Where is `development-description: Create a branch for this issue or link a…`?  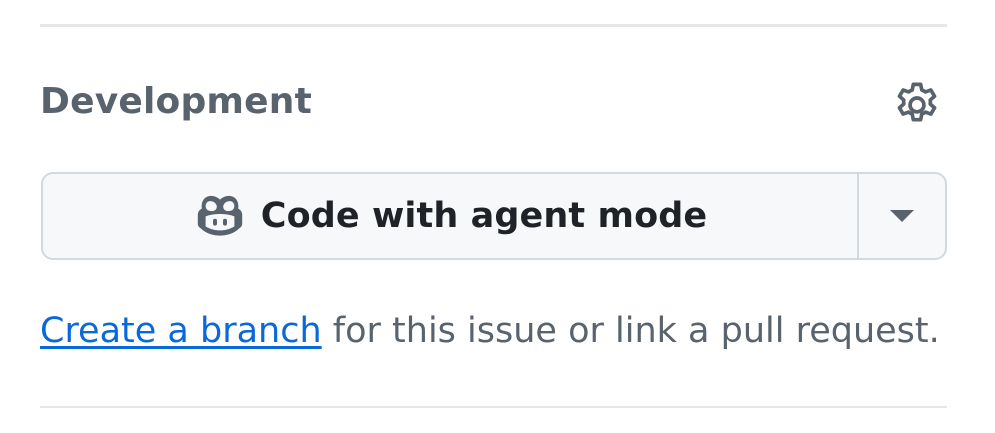
development-description: Create a branch for this issue or link a… is located at coordinates (490, 331).